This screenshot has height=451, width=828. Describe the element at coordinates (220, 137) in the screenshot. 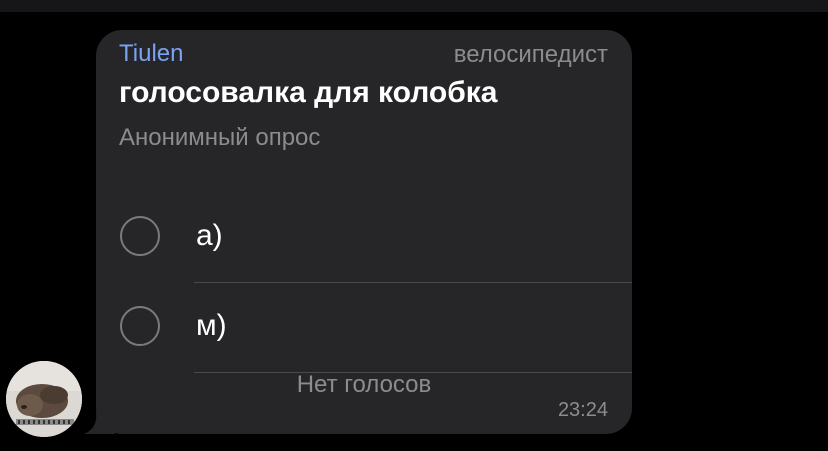

I see `poll-type-label: Анонимный опрос` at that location.